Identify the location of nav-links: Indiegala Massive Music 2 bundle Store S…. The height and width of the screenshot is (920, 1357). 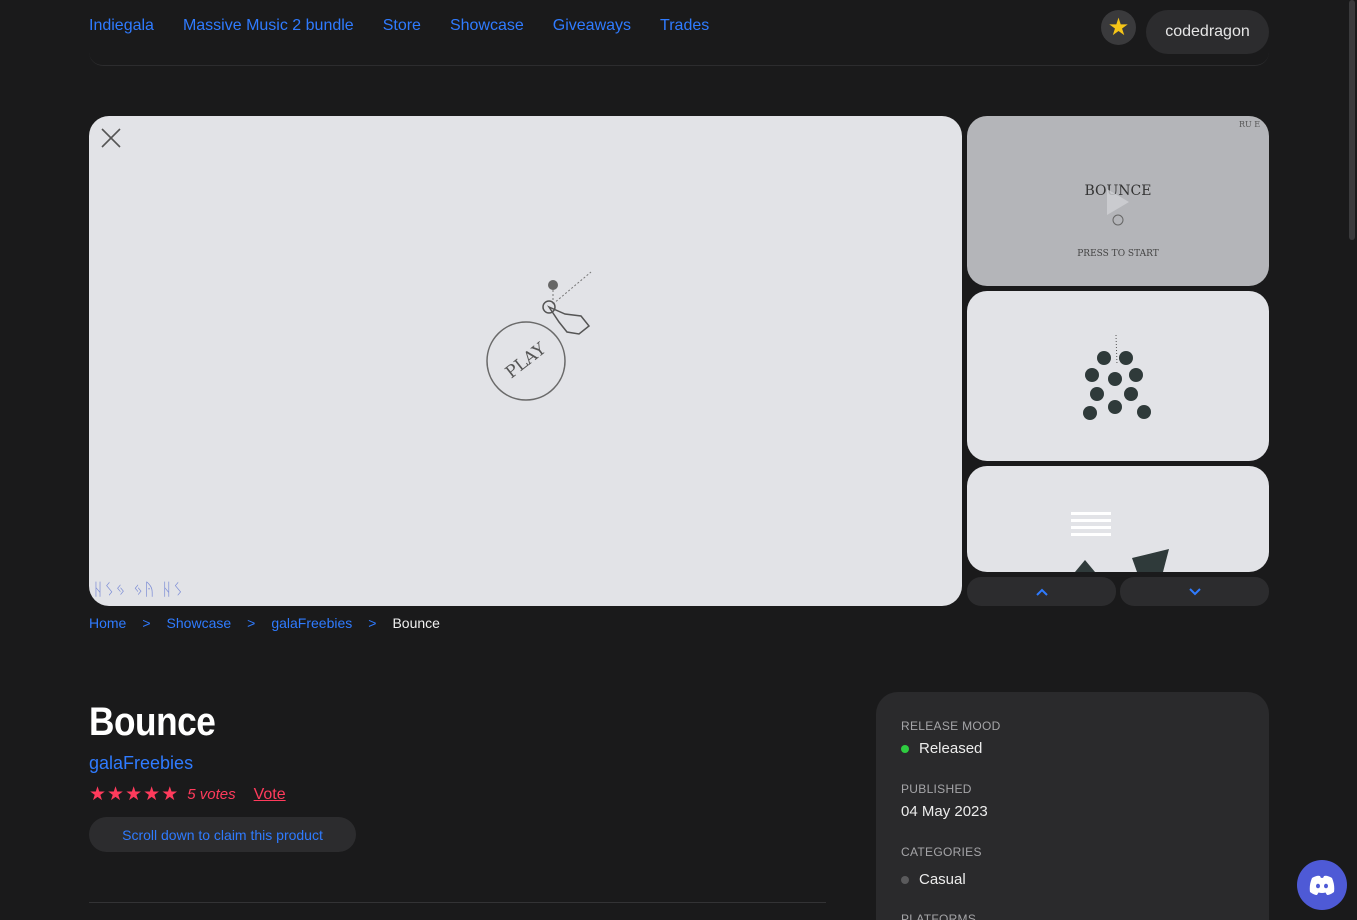
(413, 26).